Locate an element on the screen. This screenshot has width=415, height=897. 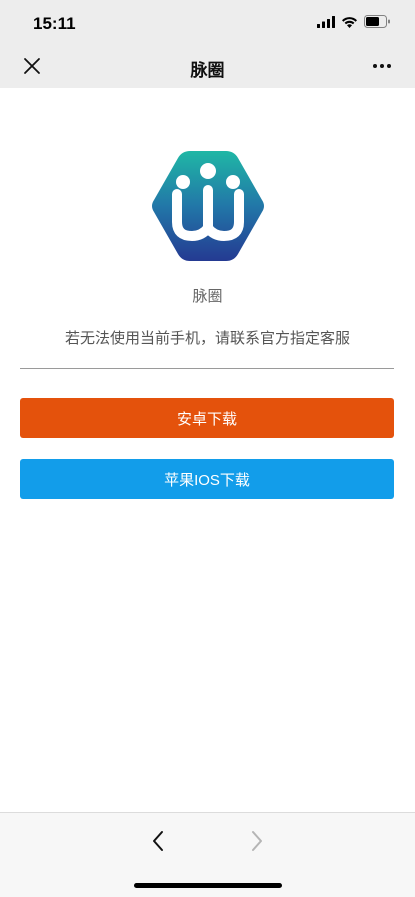
chevron-right-icon is located at coordinates (257, 841).